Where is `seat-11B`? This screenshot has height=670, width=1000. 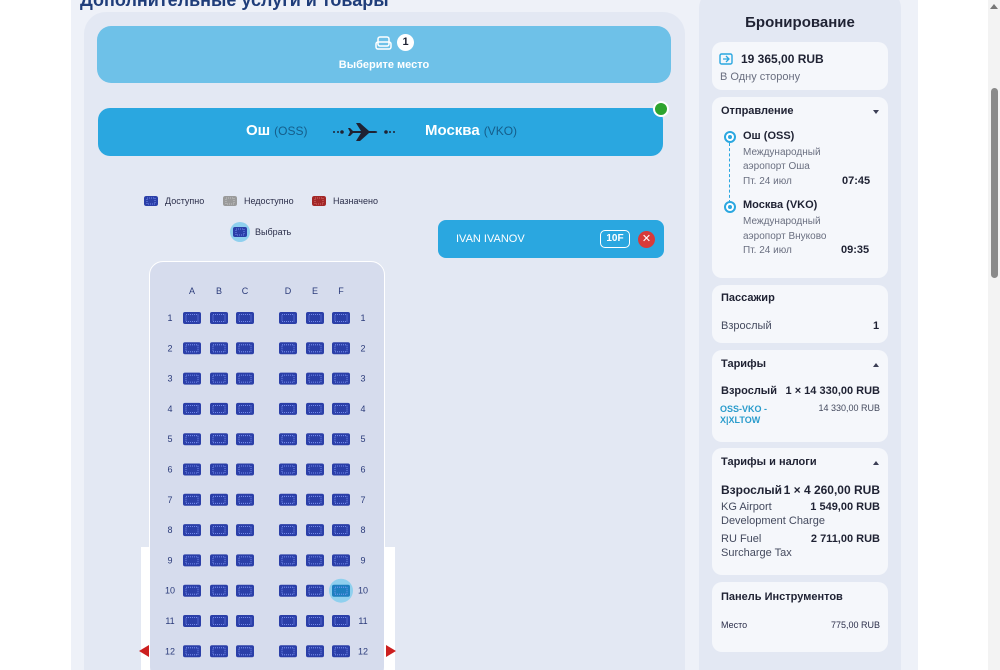 seat-11B is located at coordinates (219, 621).